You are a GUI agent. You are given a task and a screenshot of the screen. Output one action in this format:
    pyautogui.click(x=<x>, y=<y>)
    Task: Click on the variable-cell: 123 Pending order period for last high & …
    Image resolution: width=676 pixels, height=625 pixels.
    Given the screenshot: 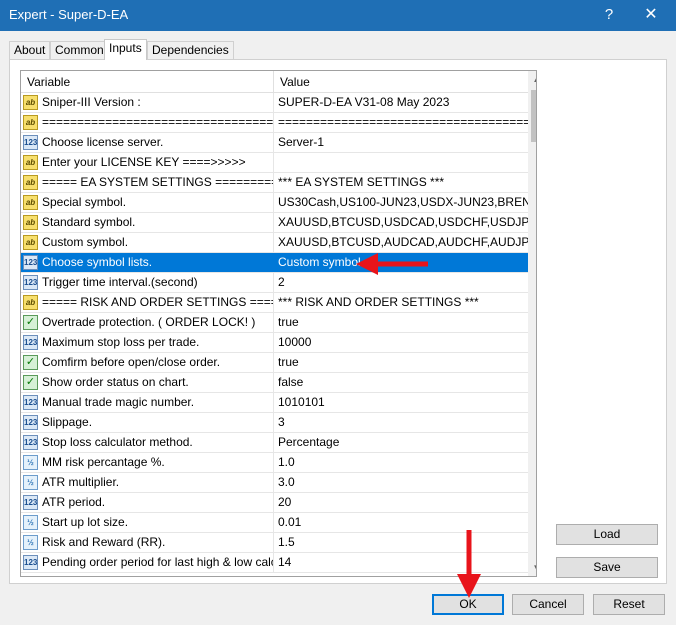 What is the action you would take?
    pyautogui.click(x=147, y=562)
    